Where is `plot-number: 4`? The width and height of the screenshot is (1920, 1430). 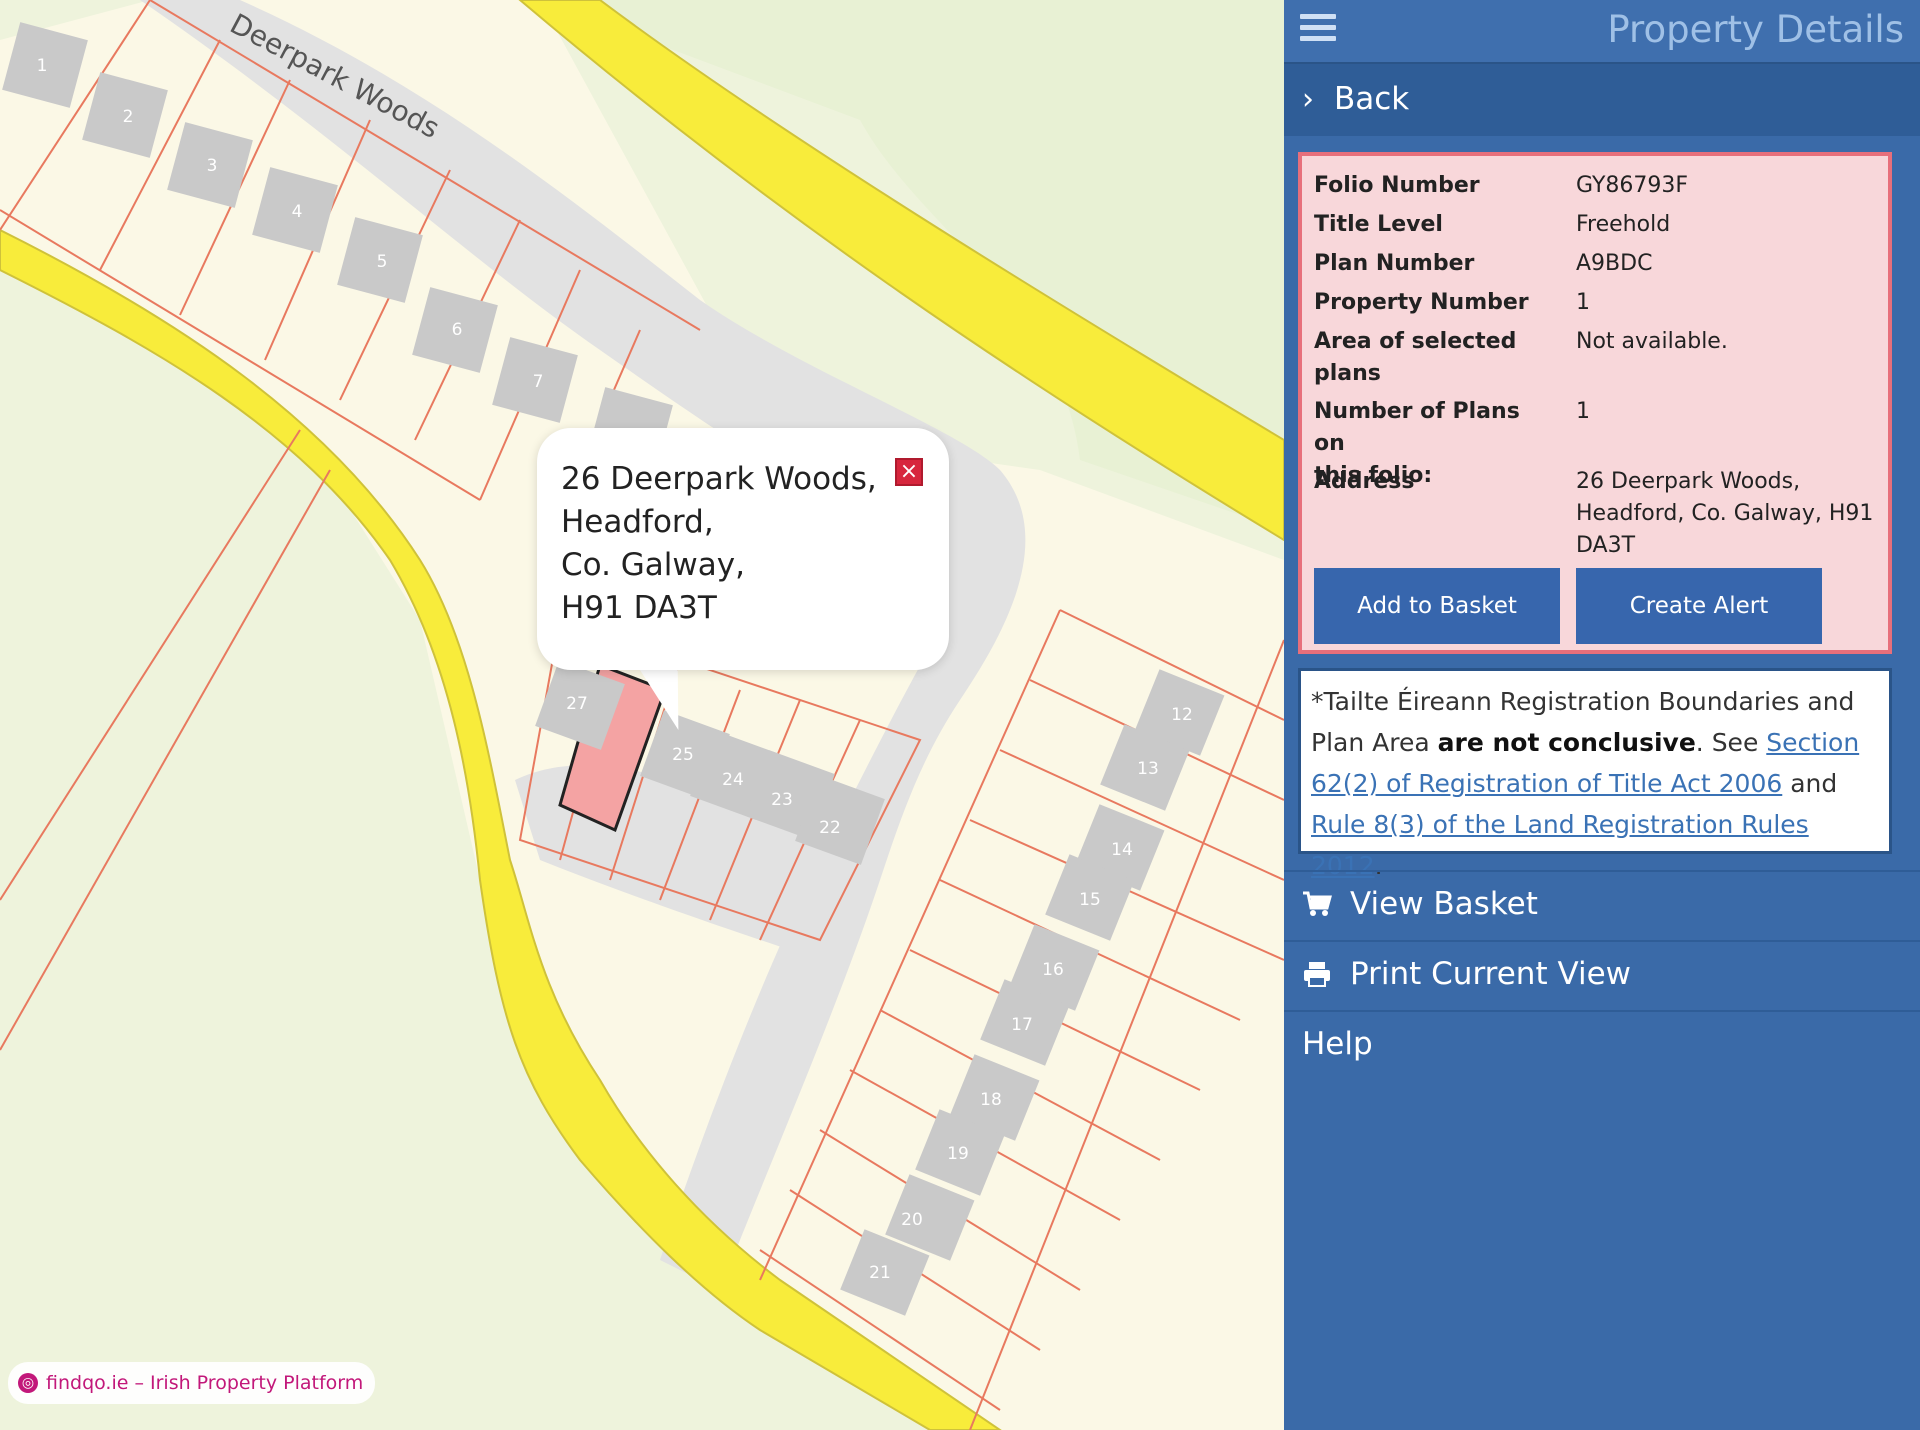
plot-number: 4 is located at coordinates (297, 212).